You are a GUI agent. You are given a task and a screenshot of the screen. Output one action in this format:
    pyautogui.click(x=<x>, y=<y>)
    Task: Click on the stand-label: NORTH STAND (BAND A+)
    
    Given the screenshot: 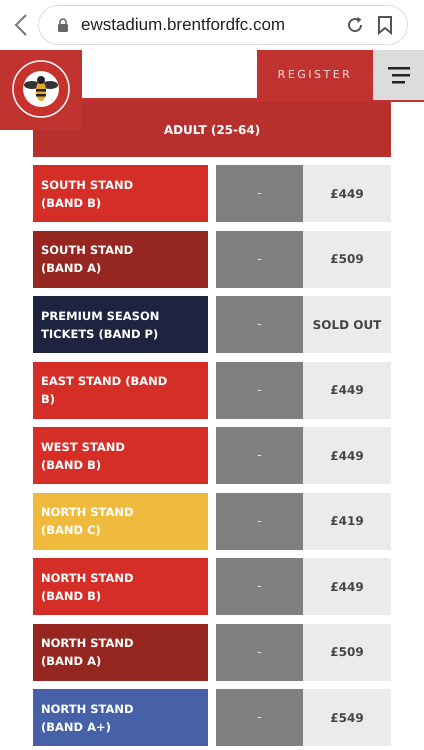 What is the action you would take?
    pyautogui.click(x=120, y=717)
    